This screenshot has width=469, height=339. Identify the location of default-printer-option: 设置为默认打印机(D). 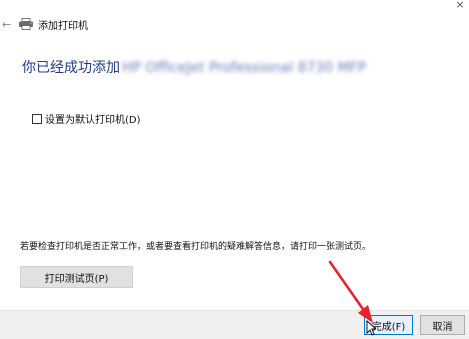
(86, 118).